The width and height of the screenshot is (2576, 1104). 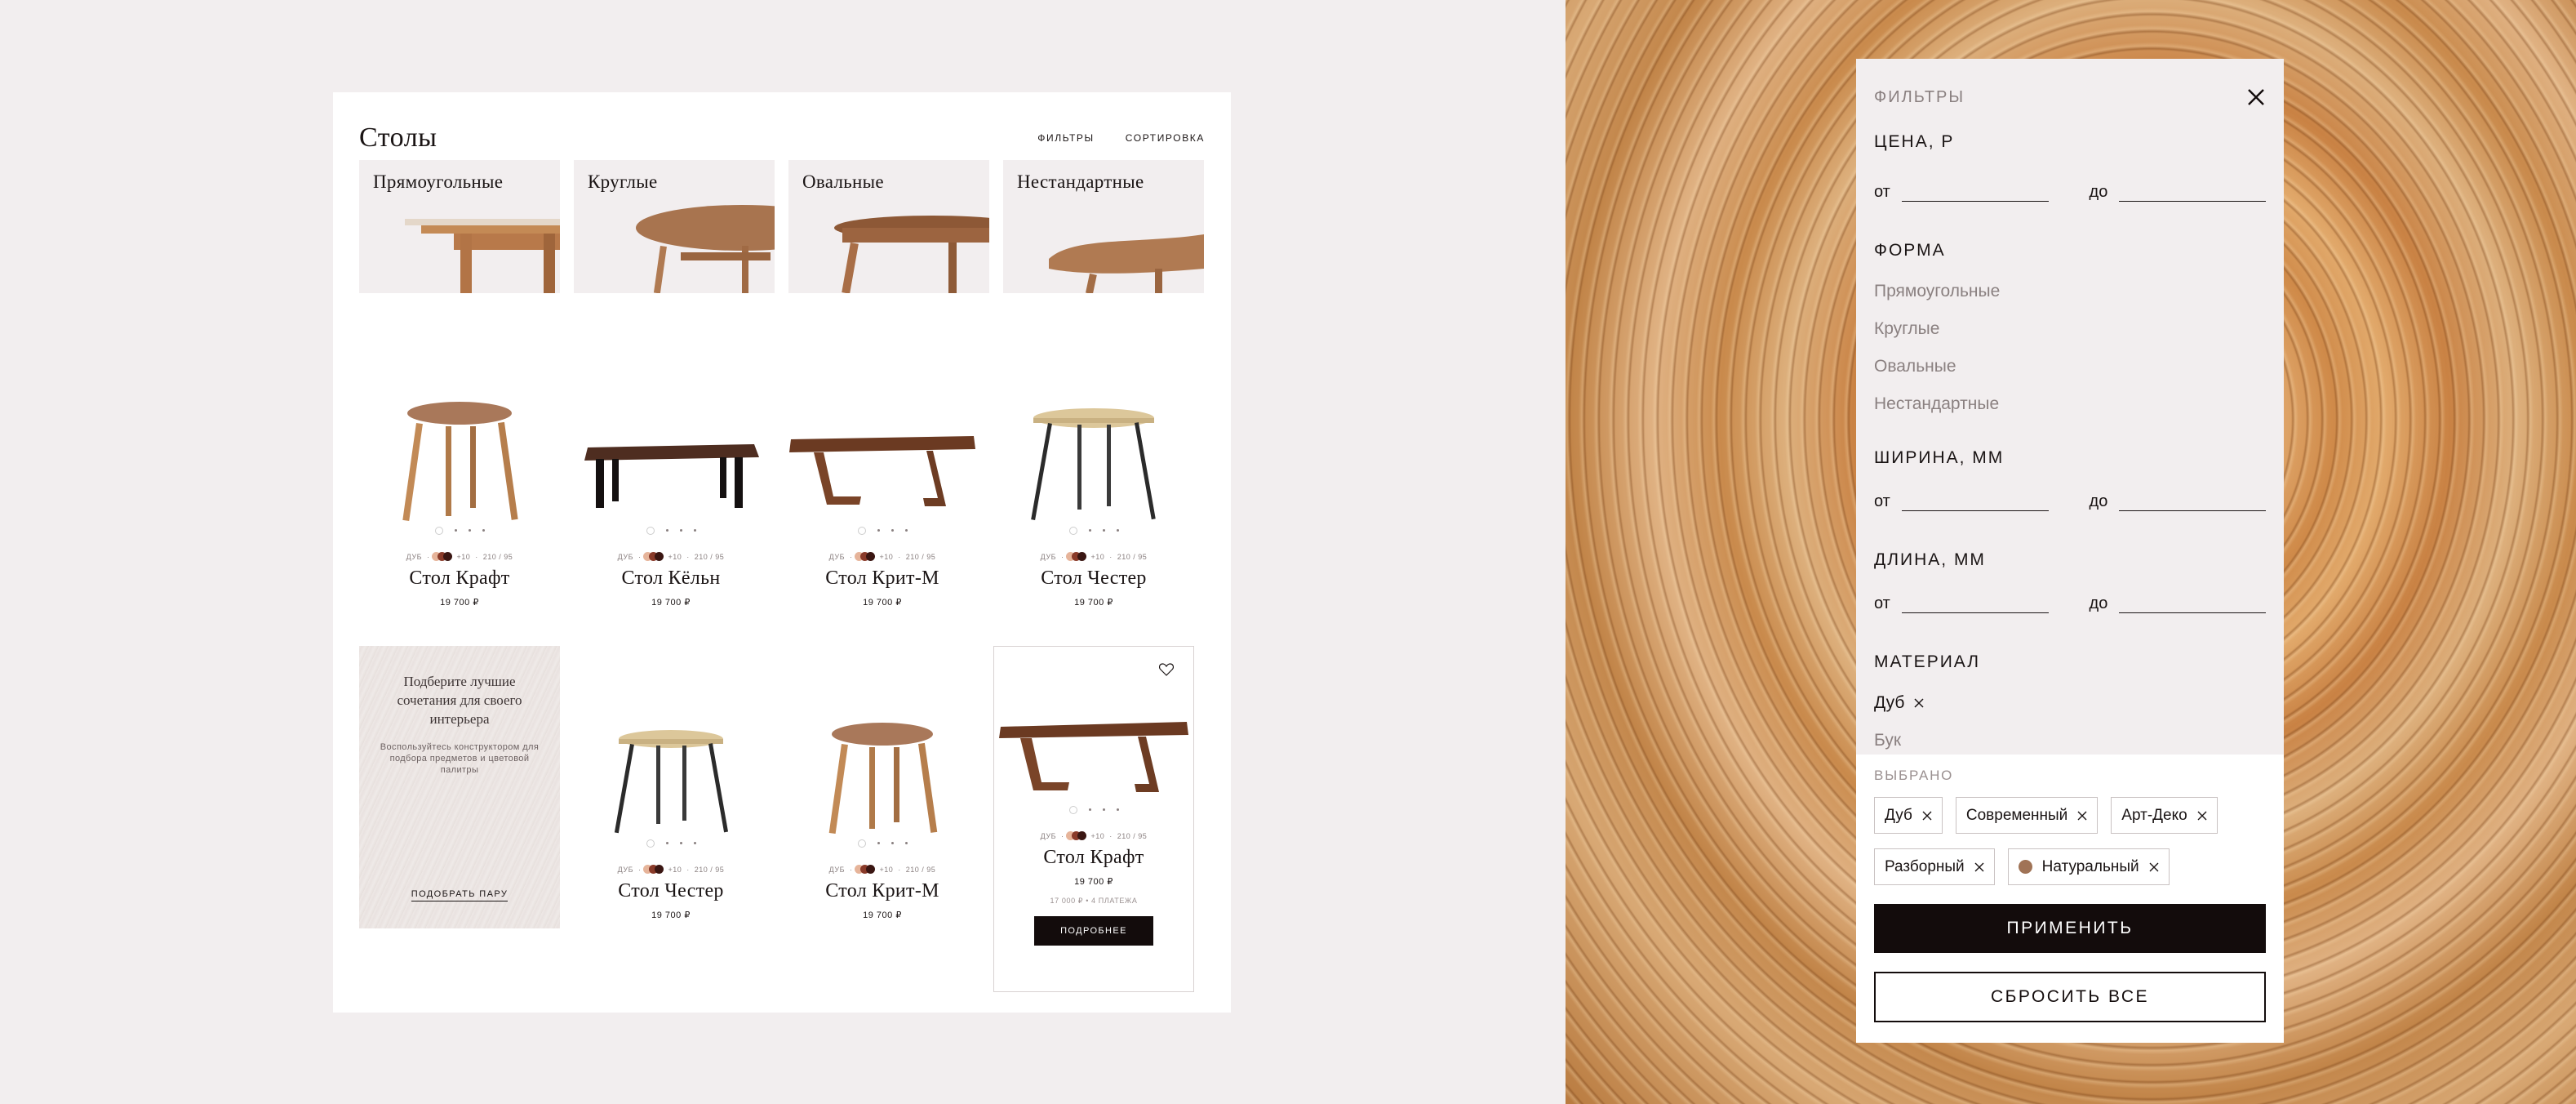 What do you see at coordinates (2070, 291) in the screenshot?
I see `shape-option-rectangular: Прямоугольные` at bounding box center [2070, 291].